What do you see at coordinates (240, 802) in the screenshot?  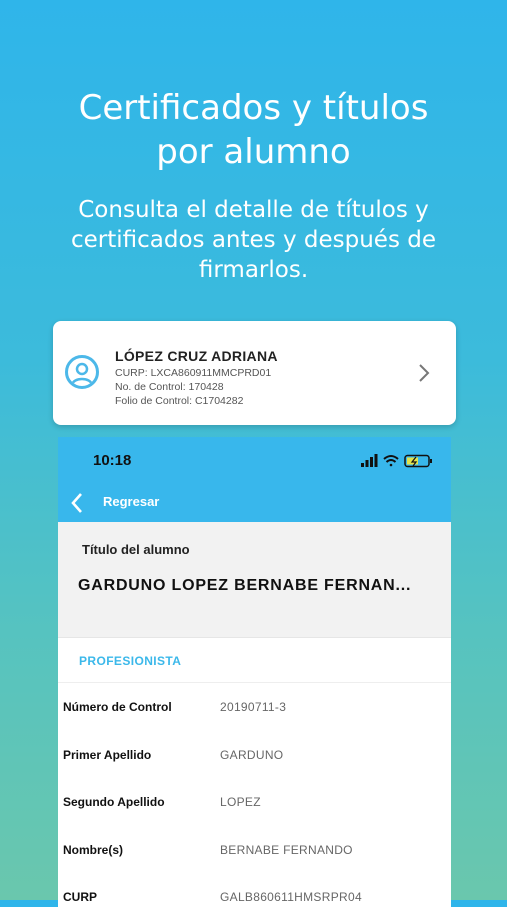 I see `row-value: LOPEZ` at bounding box center [240, 802].